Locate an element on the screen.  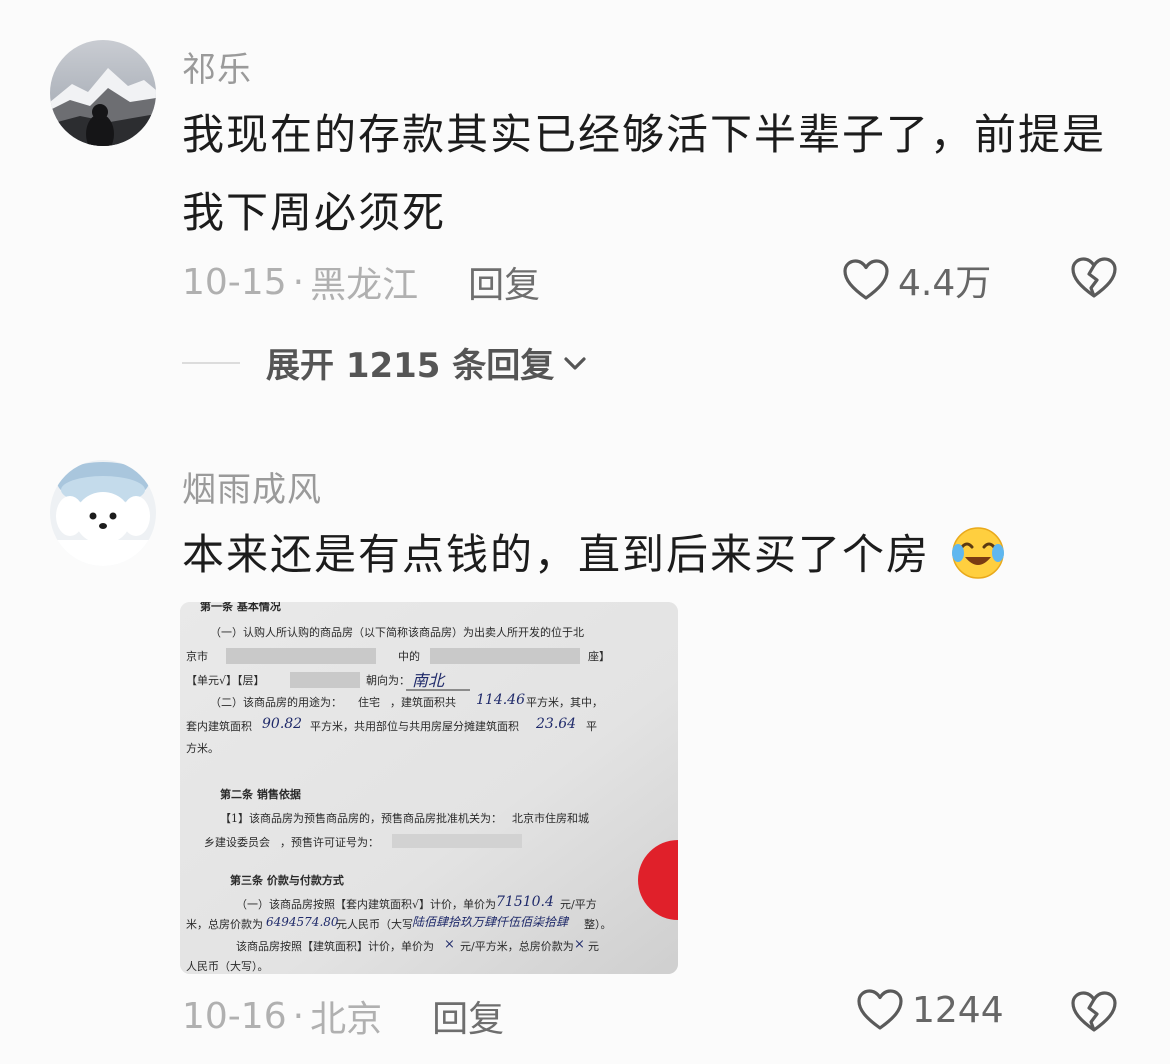
doc-line: 北京市住房和城 is located at coordinates (550, 818).